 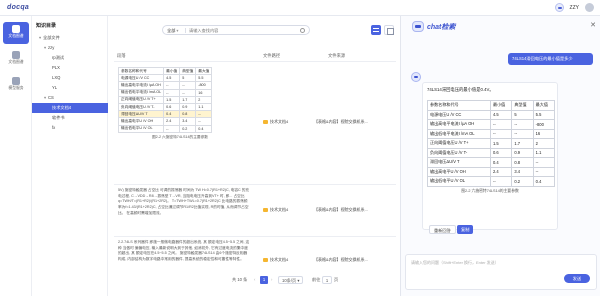 What do you see at coordinates (71, 58) in the screenshot?
I see `tree-item: rp测试` at bounding box center [71, 58].